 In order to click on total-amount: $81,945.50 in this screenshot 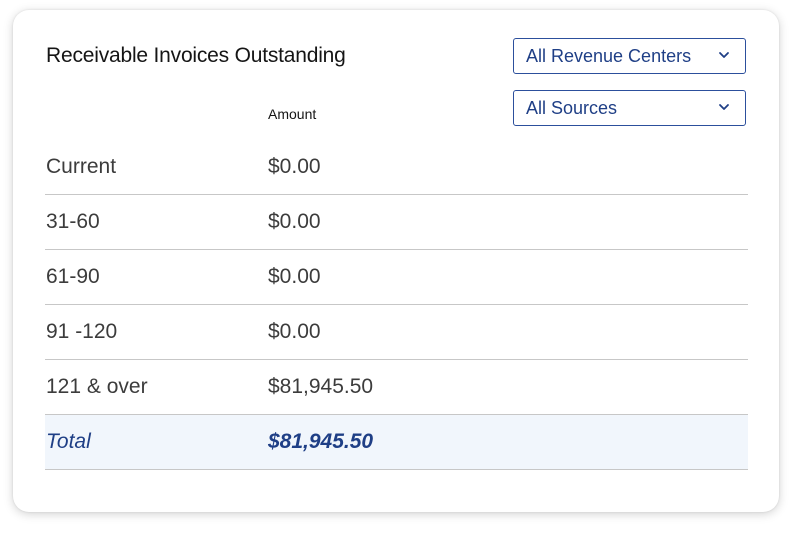, I will do `click(321, 441)`.